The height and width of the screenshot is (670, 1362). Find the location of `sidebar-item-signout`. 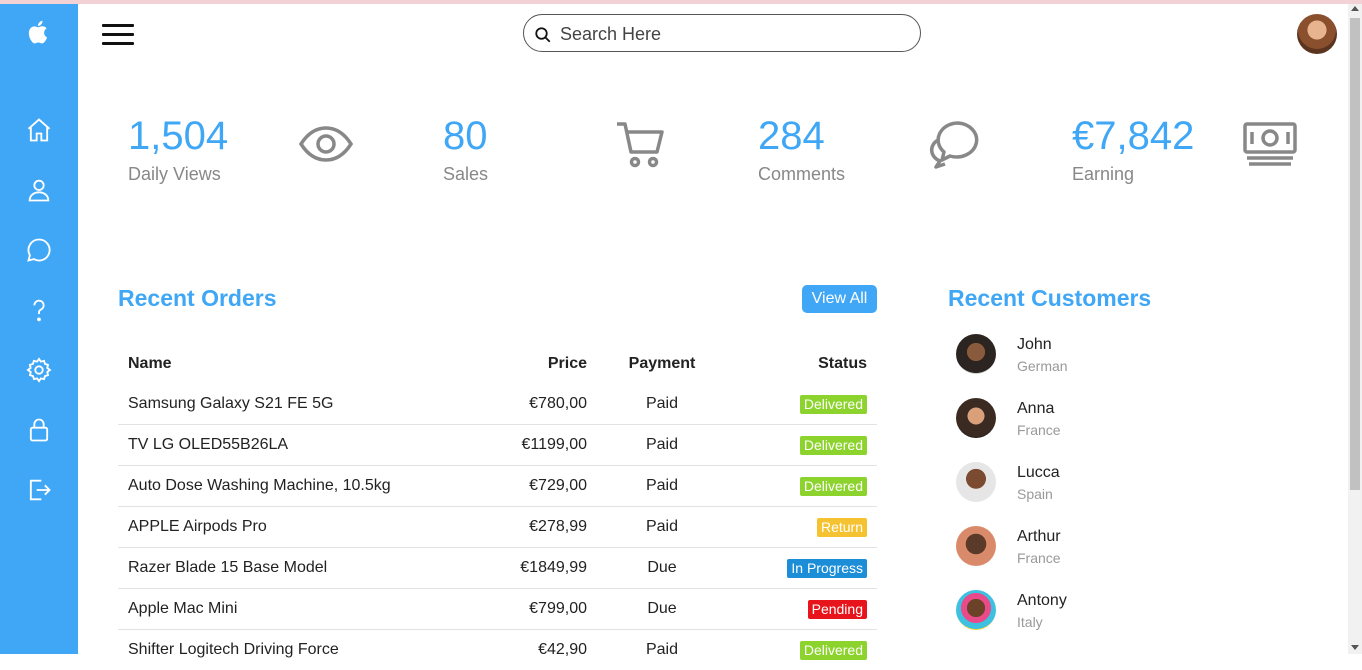

sidebar-item-signout is located at coordinates (39, 490).